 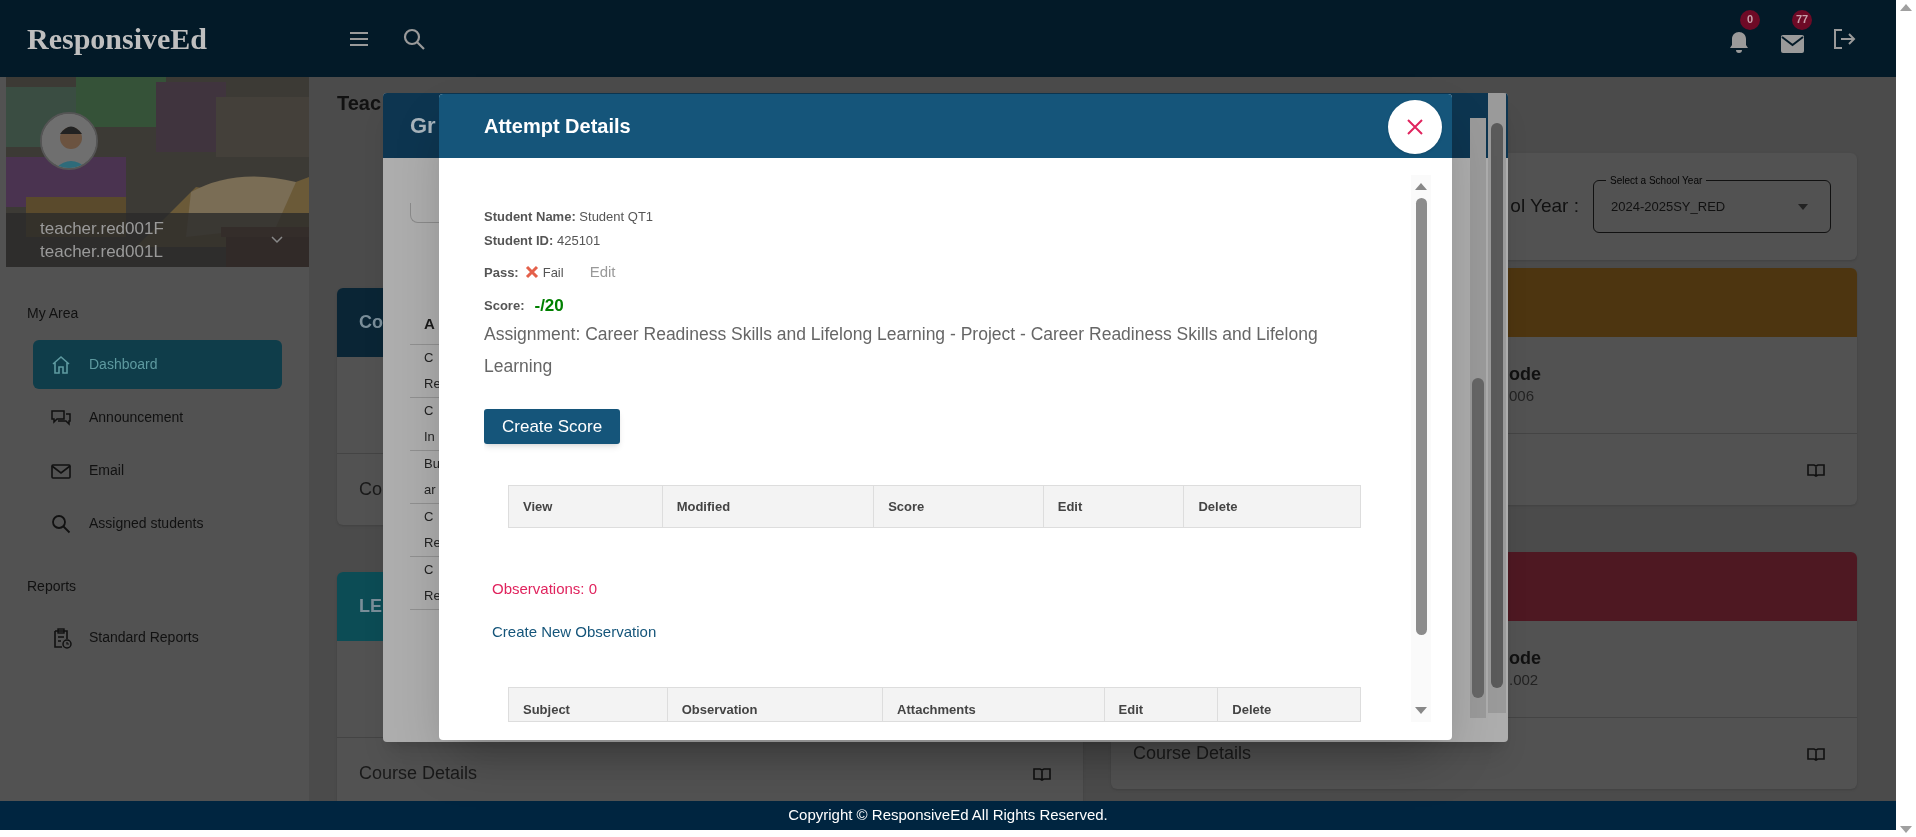 I want to click on edit-link: Edit, so click(x=602, y=272).